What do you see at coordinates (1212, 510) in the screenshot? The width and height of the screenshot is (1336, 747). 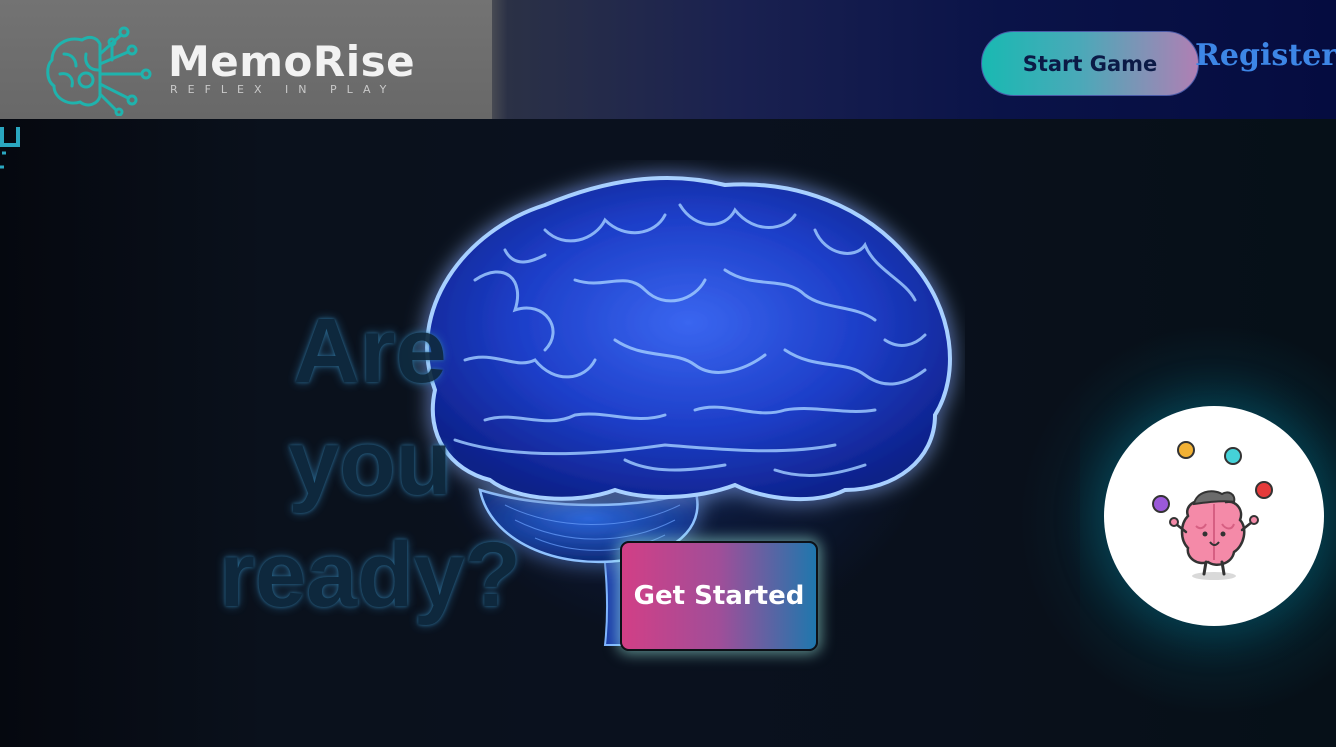 I see `juggling-brain-mascot-icon` at bounding box center [1212, 510].